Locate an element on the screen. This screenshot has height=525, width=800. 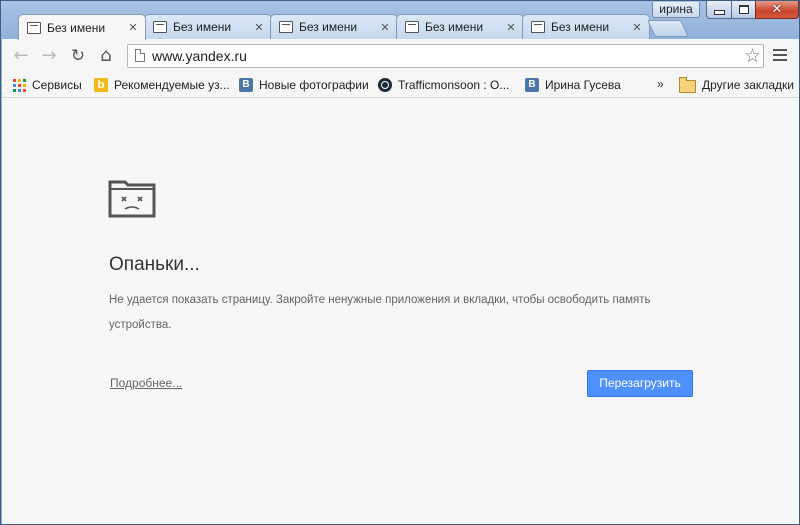
tab-3: Без имени ✕ is located at coordinates (334, 26).